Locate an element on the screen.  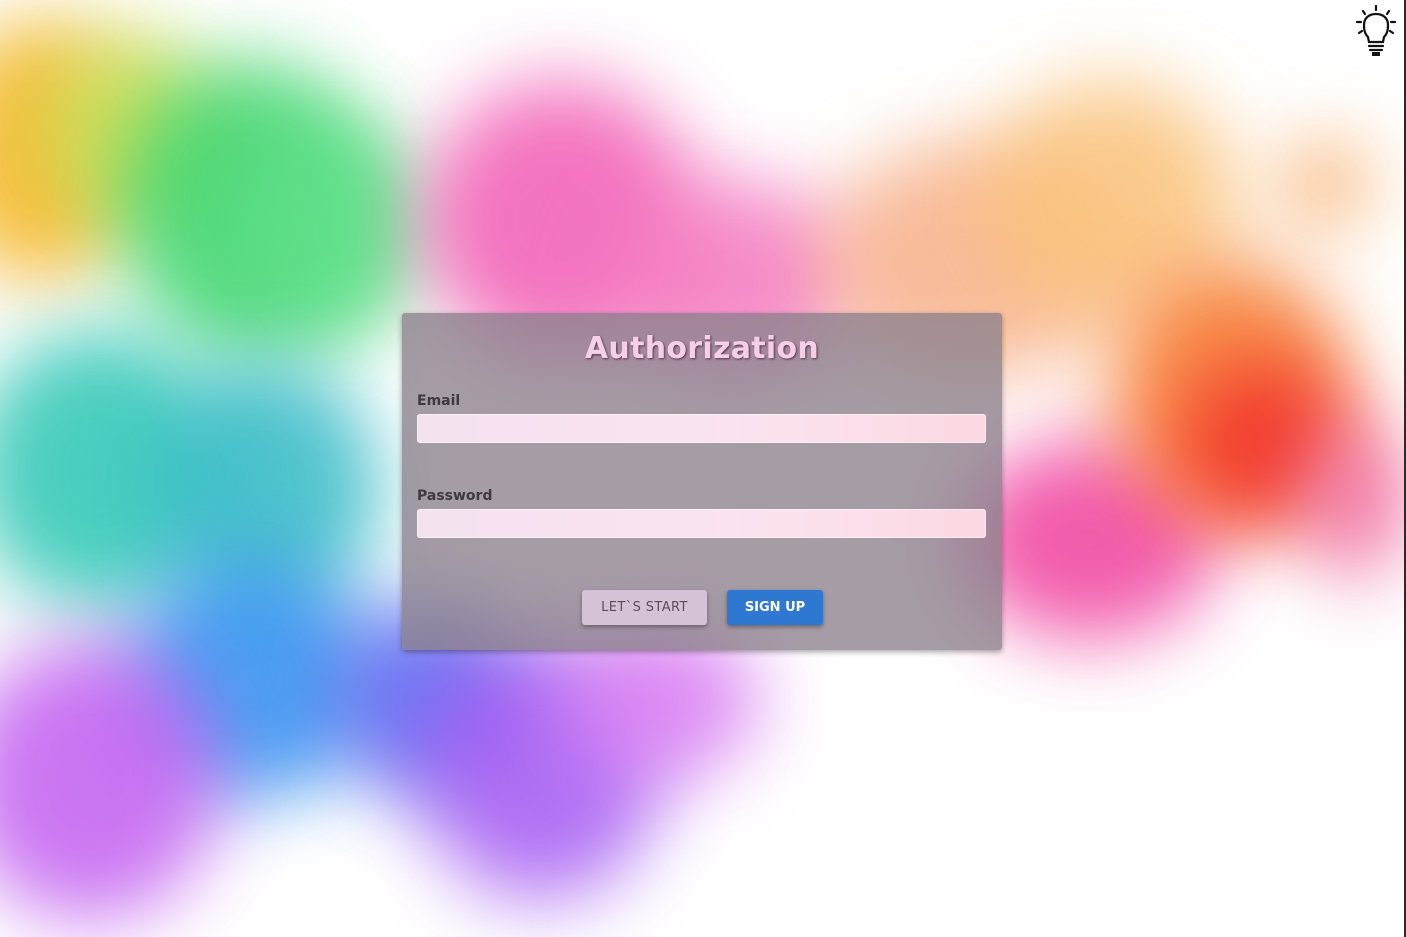
password-label: Password is located at coordinates (455, 496).